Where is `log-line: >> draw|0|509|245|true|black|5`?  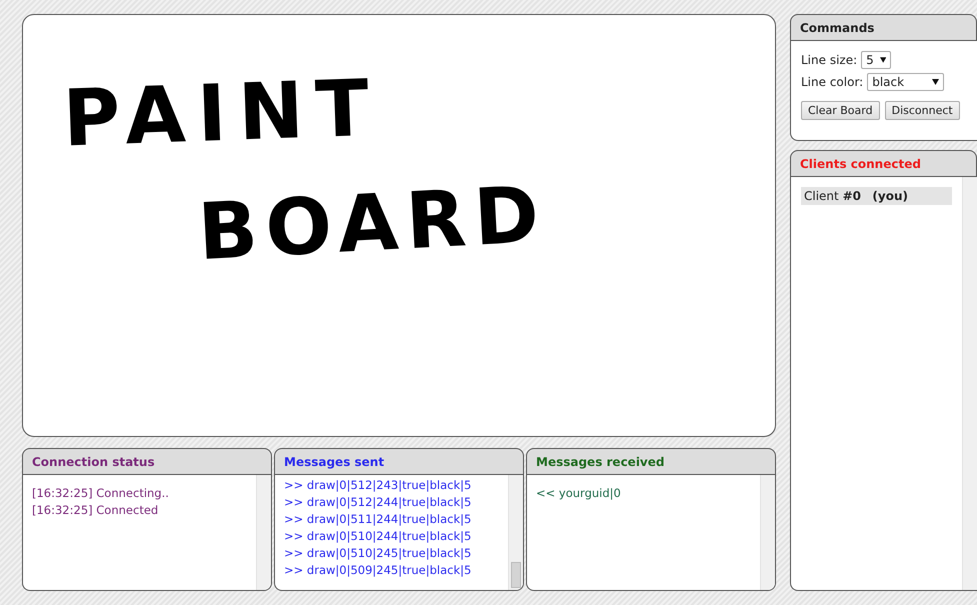
log-line: >> draw|0|509|245|true|black|5 is located at coordinates (378, 571).